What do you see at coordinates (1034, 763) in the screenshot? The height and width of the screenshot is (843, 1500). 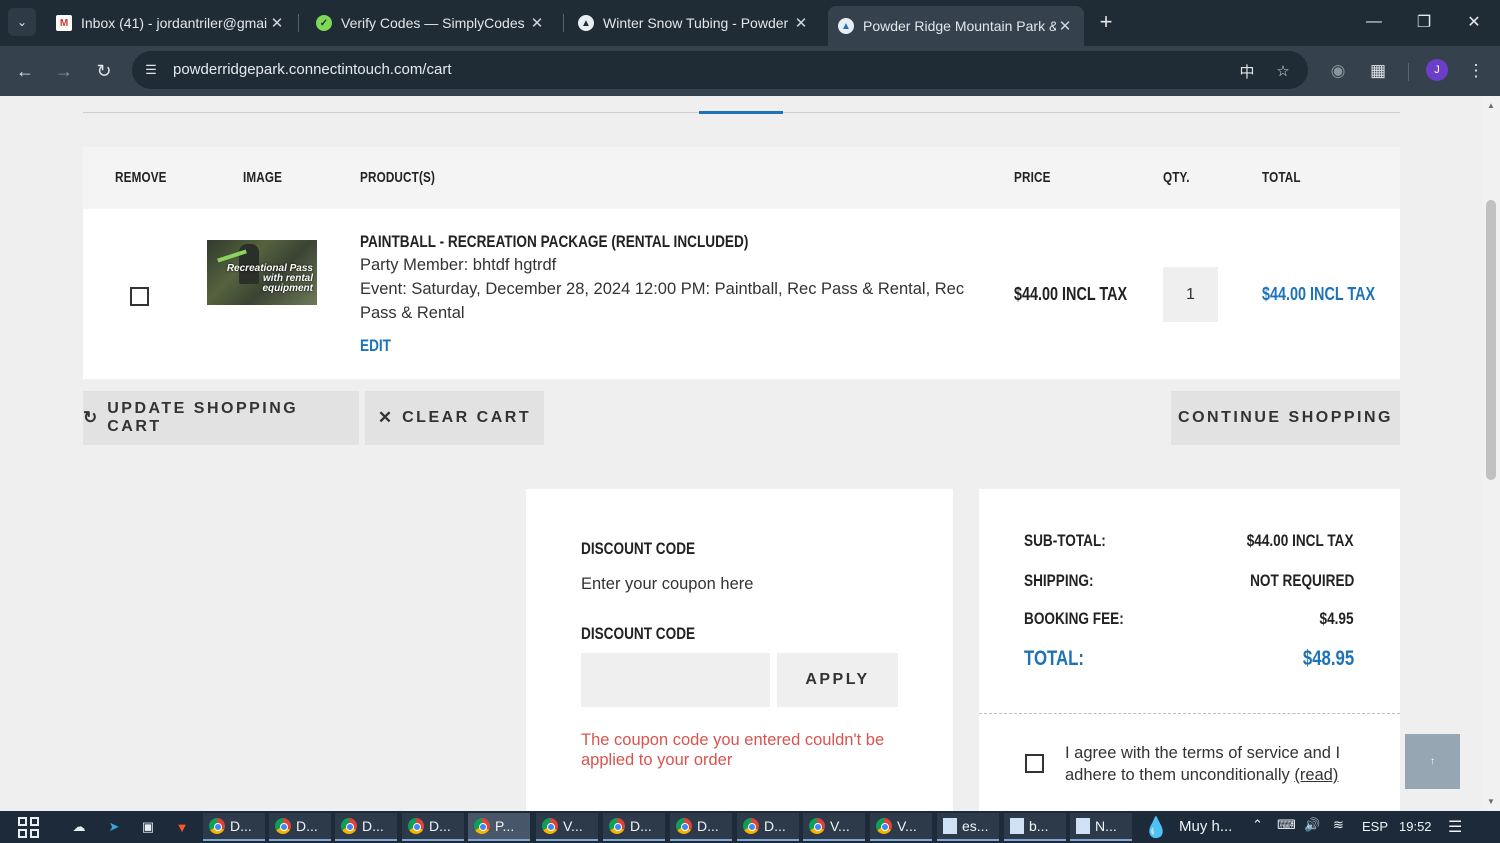 I see `terms-checkbox` at bounding box center [1034, 763].